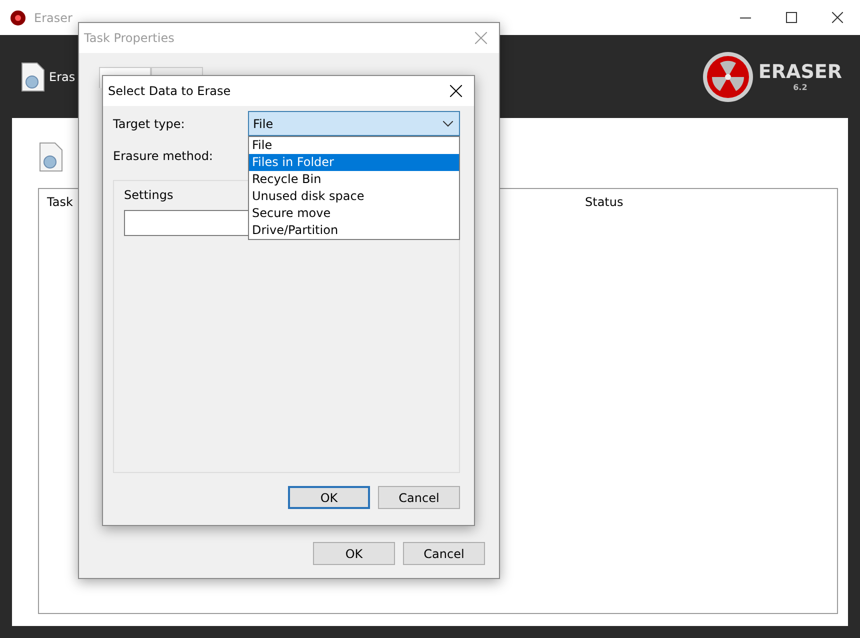 Image resolution: width=860 pixels, height=638 pixels. I want to click on field-label: Erasure method:, so click(163, 155).